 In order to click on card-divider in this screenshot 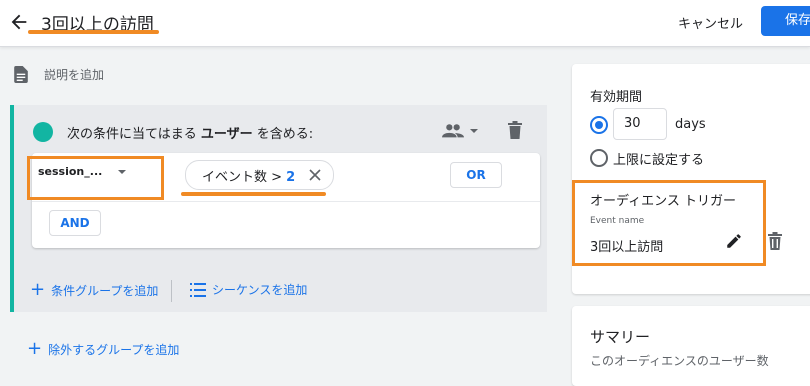, I will do `click(286, 201)`.